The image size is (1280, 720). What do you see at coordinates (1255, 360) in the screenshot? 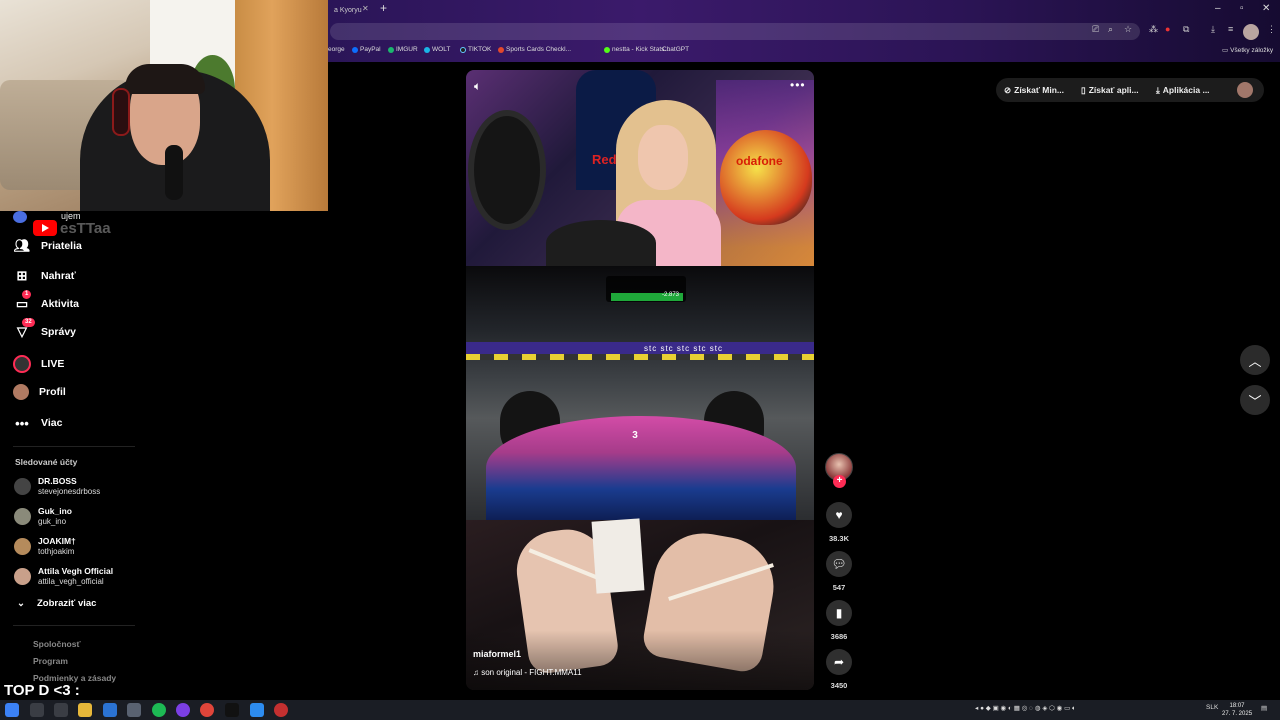
I see `previous-video-button: ︿` at bounding box center [1255, 360].